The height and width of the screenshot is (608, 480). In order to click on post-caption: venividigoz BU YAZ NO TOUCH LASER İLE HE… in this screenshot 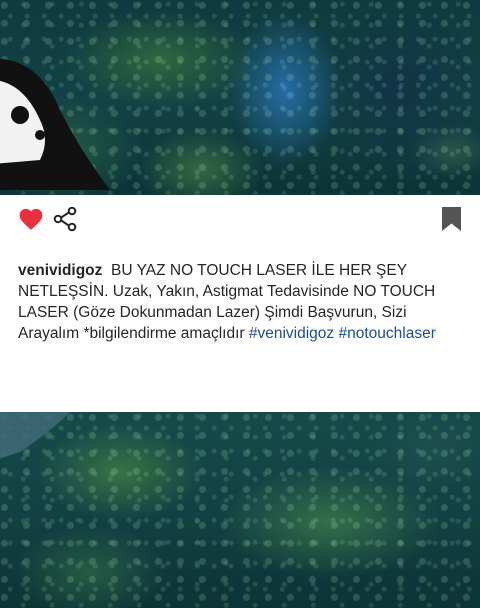, I will do `click(243, 302)`.